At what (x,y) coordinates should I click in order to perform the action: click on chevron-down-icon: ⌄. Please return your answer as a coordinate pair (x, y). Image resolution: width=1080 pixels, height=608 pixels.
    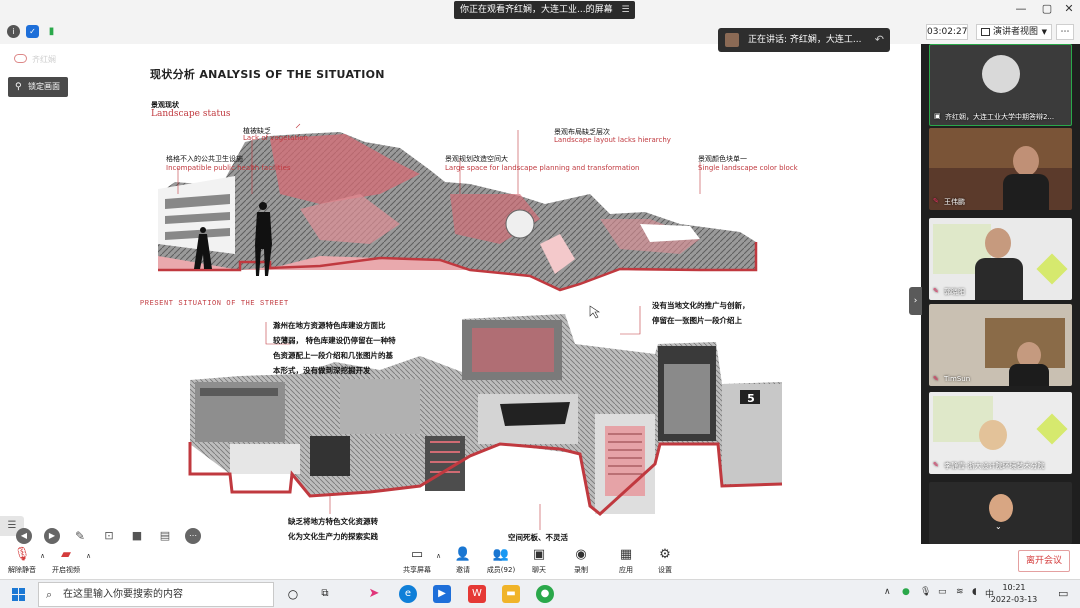
    Looking at the image, I should click on (998, 526).